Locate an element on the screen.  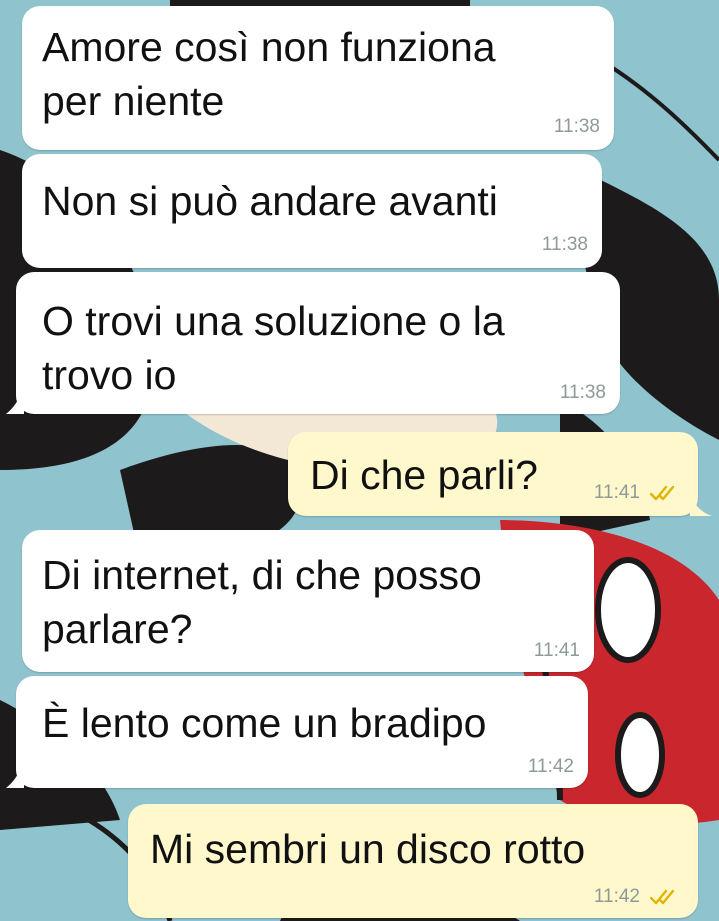
message-text: Di che parli? is located at coordinates (424, 475).